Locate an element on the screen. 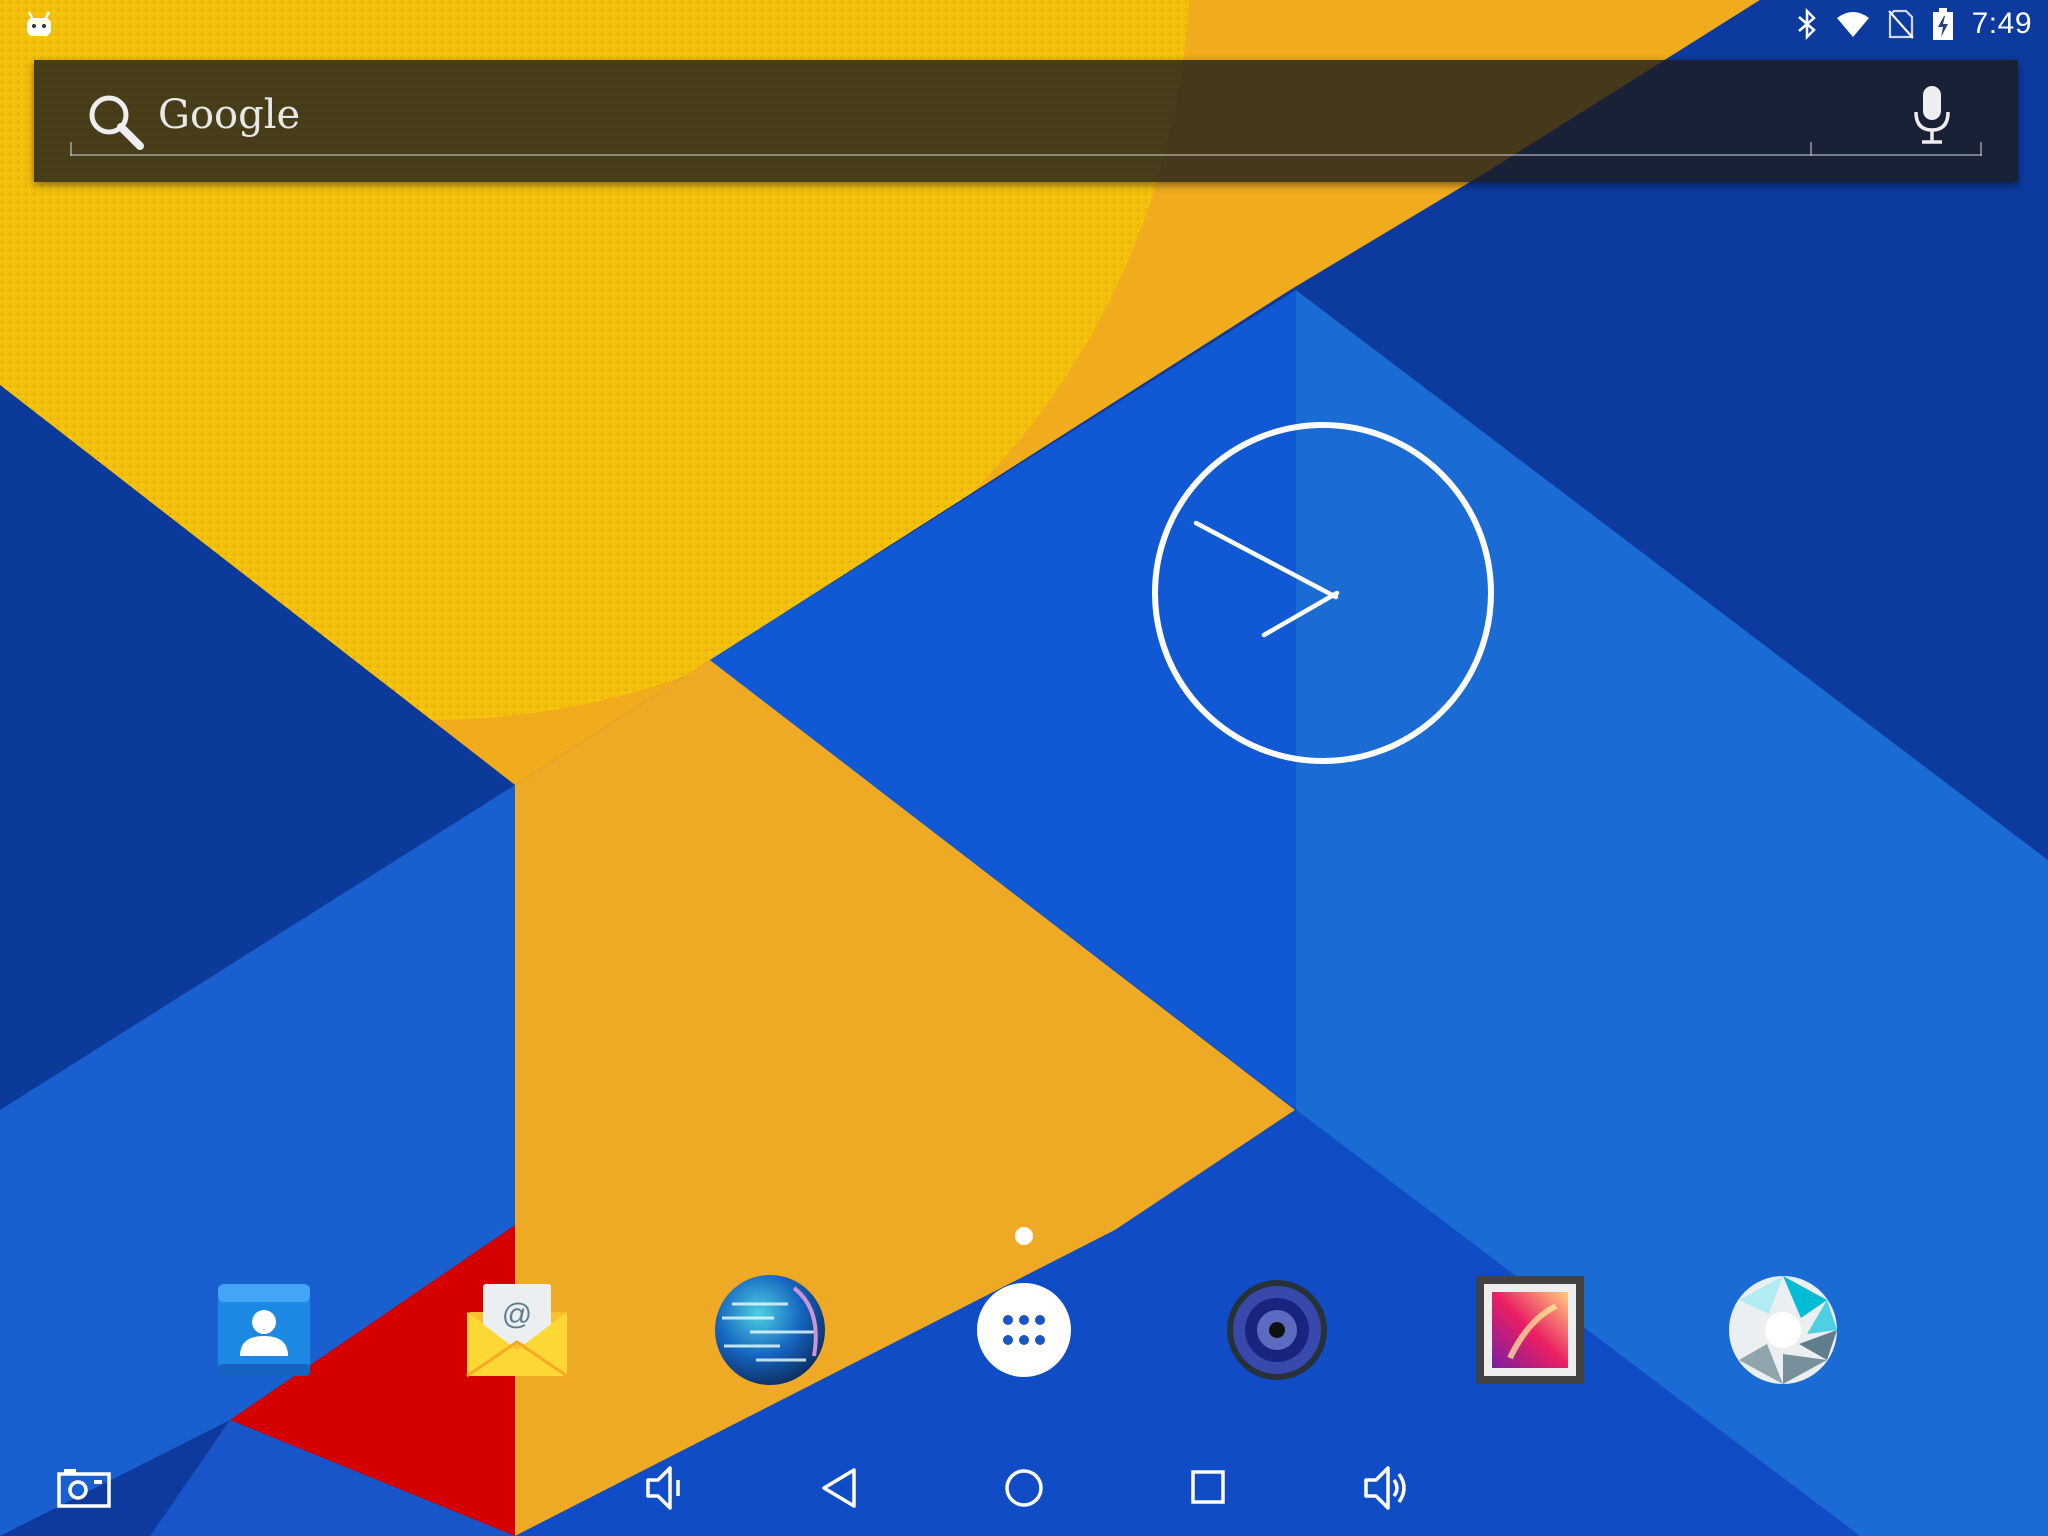  contacts-icon is located at coordinates (264, 1330).